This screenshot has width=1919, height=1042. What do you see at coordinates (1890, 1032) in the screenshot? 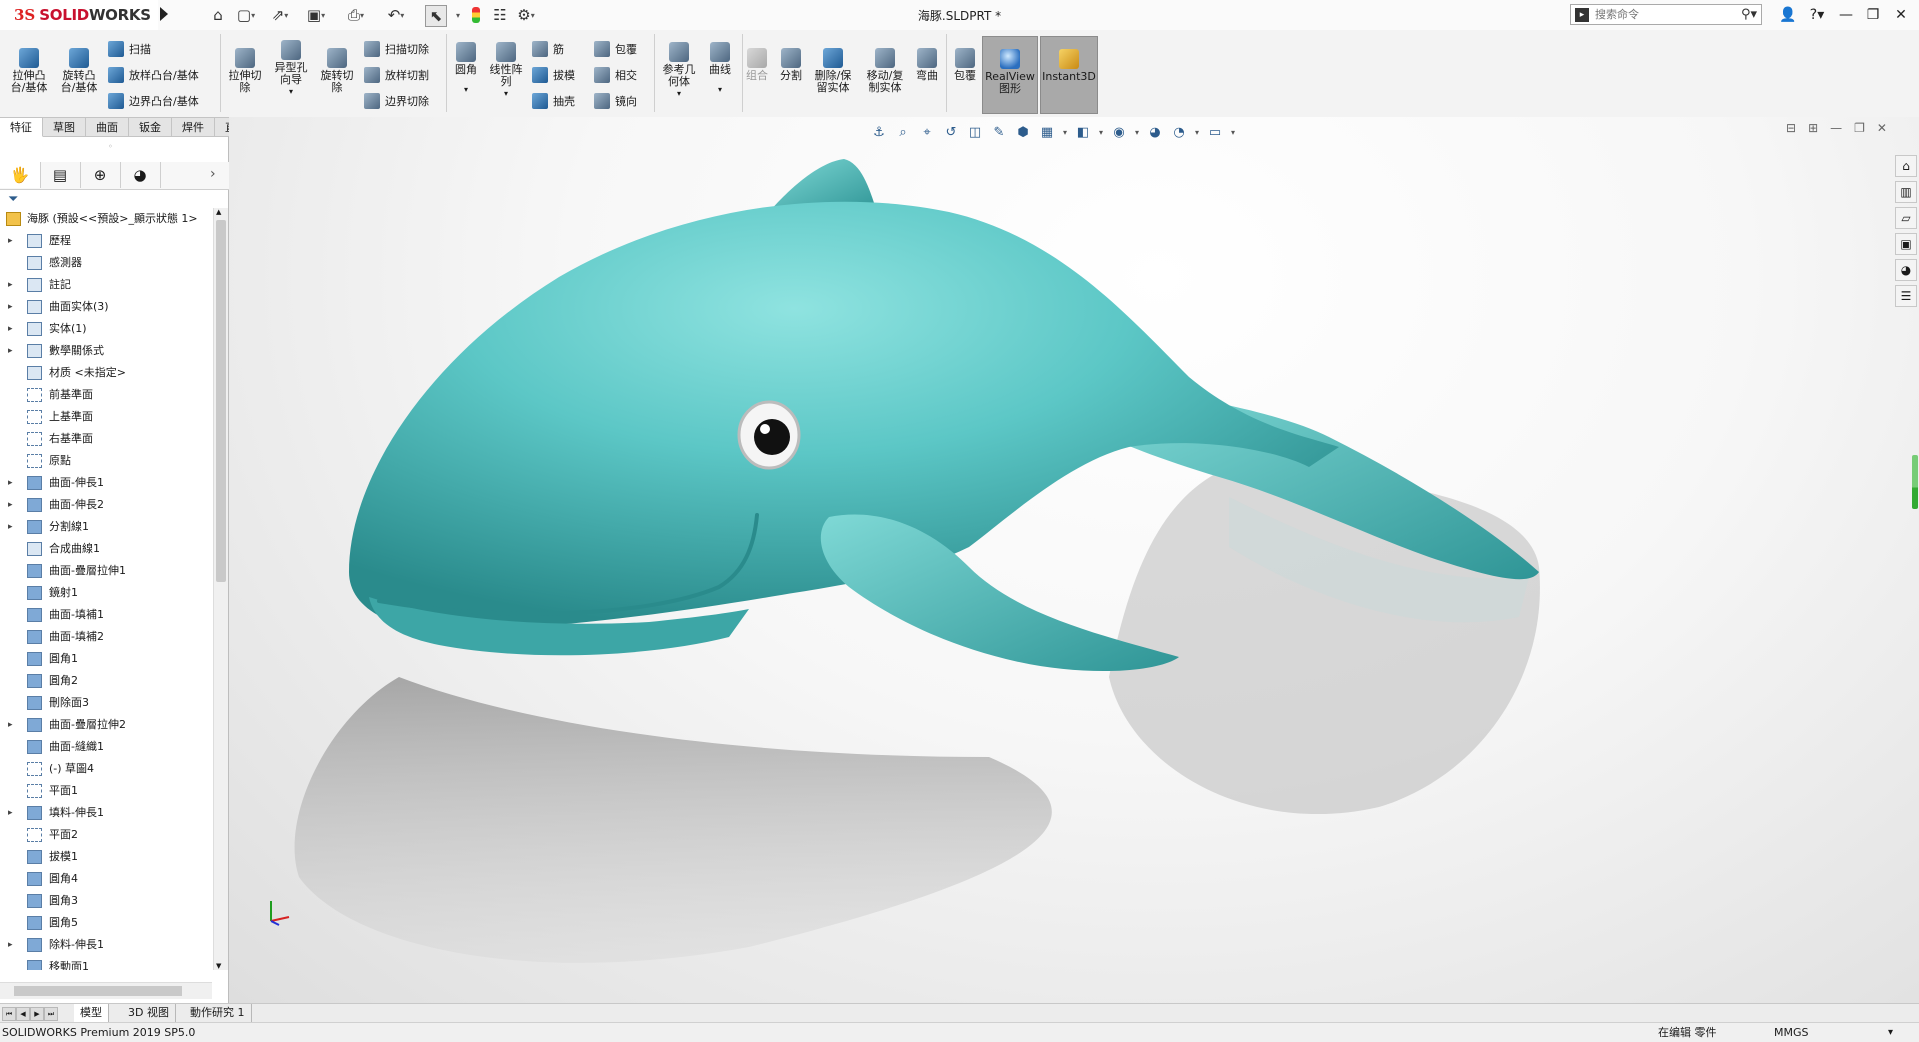
I see `unit-dropdown-icon: ▾` at bounding box center [1890, 1032].